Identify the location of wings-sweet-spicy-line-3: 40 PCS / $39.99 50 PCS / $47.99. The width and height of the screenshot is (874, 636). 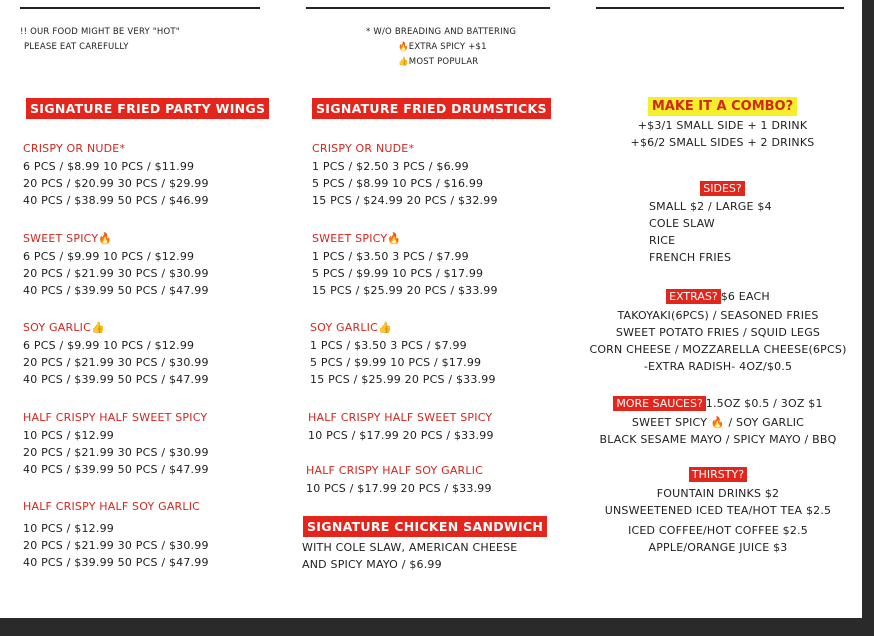
(116, 290).